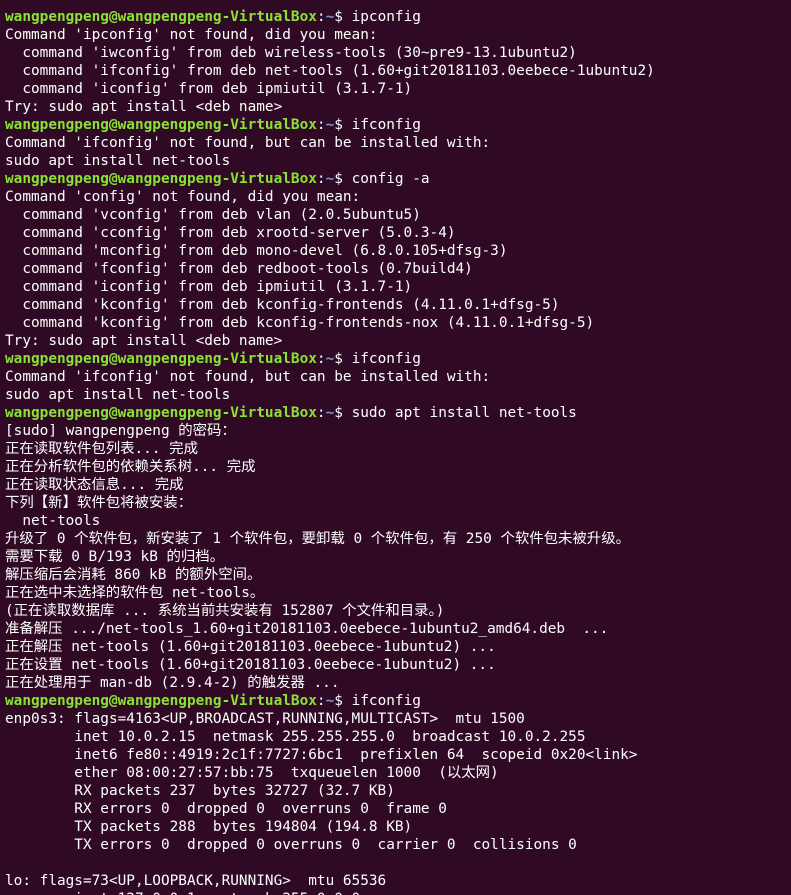 The width and height of the screenshot is (791, 895). Describe the element at coordinates (133, 575) in the screenshot. I see `output-line: 解压缩后会消耗 860 kB 的额外空间。` at that location.